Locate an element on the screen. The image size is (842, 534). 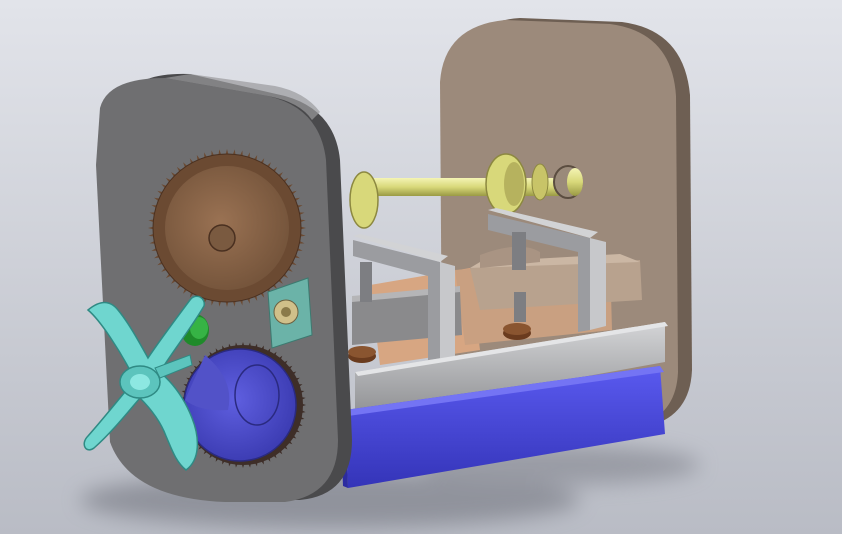
shaft-collar-front is located at coordinates (364, 200).